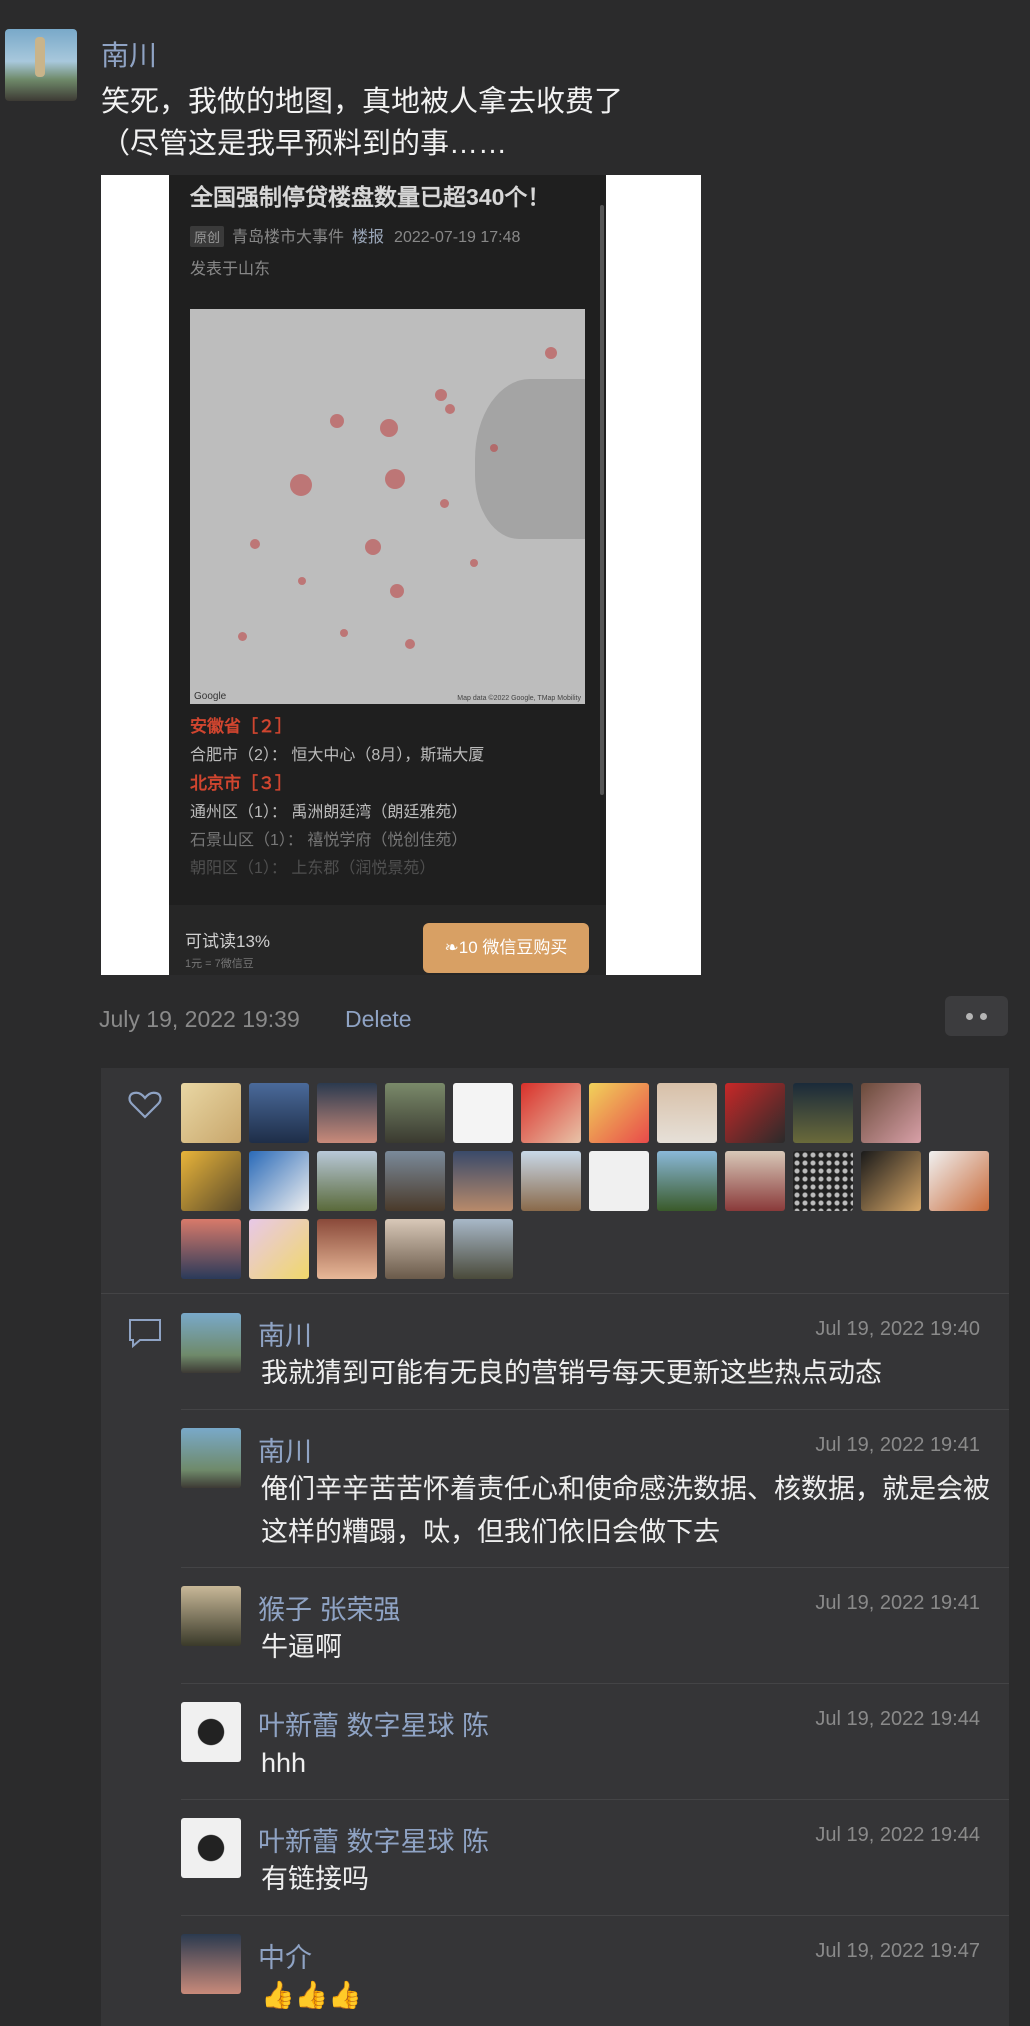 The height and width of the screenshot is (2026, 1030). I want to click on divider, so click(555, 1293).